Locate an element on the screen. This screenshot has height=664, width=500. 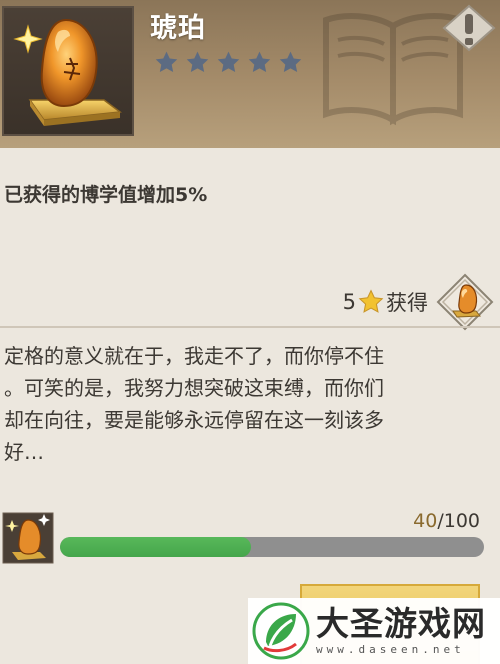
reward-count: 5 is located at coordinates (349, 302).